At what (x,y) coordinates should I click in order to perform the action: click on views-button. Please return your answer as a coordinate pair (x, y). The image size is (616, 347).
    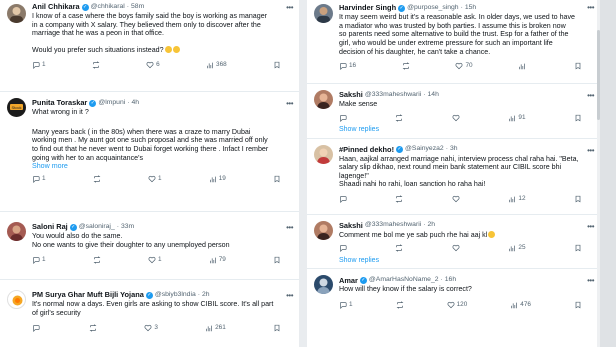
    Looking at the image, I should click on (523, 66).